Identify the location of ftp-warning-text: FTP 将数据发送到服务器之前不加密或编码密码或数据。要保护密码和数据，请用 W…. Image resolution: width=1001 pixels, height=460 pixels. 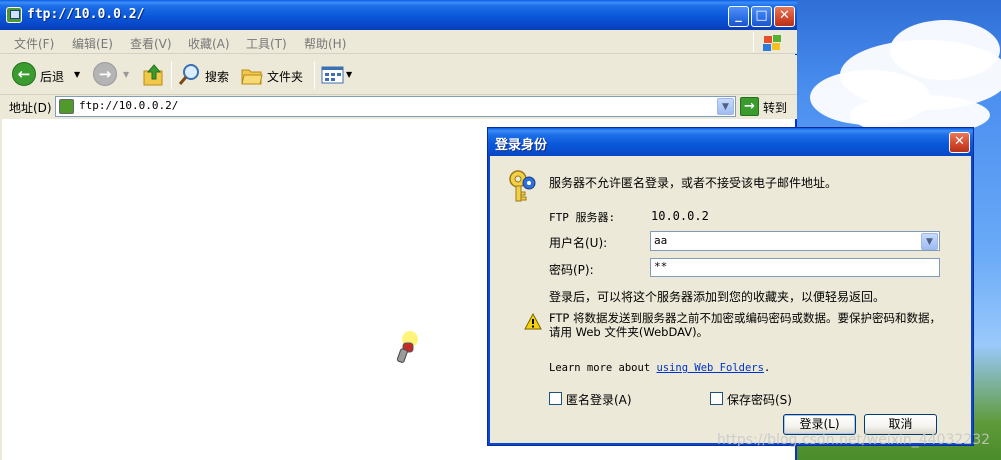
(745, 325).